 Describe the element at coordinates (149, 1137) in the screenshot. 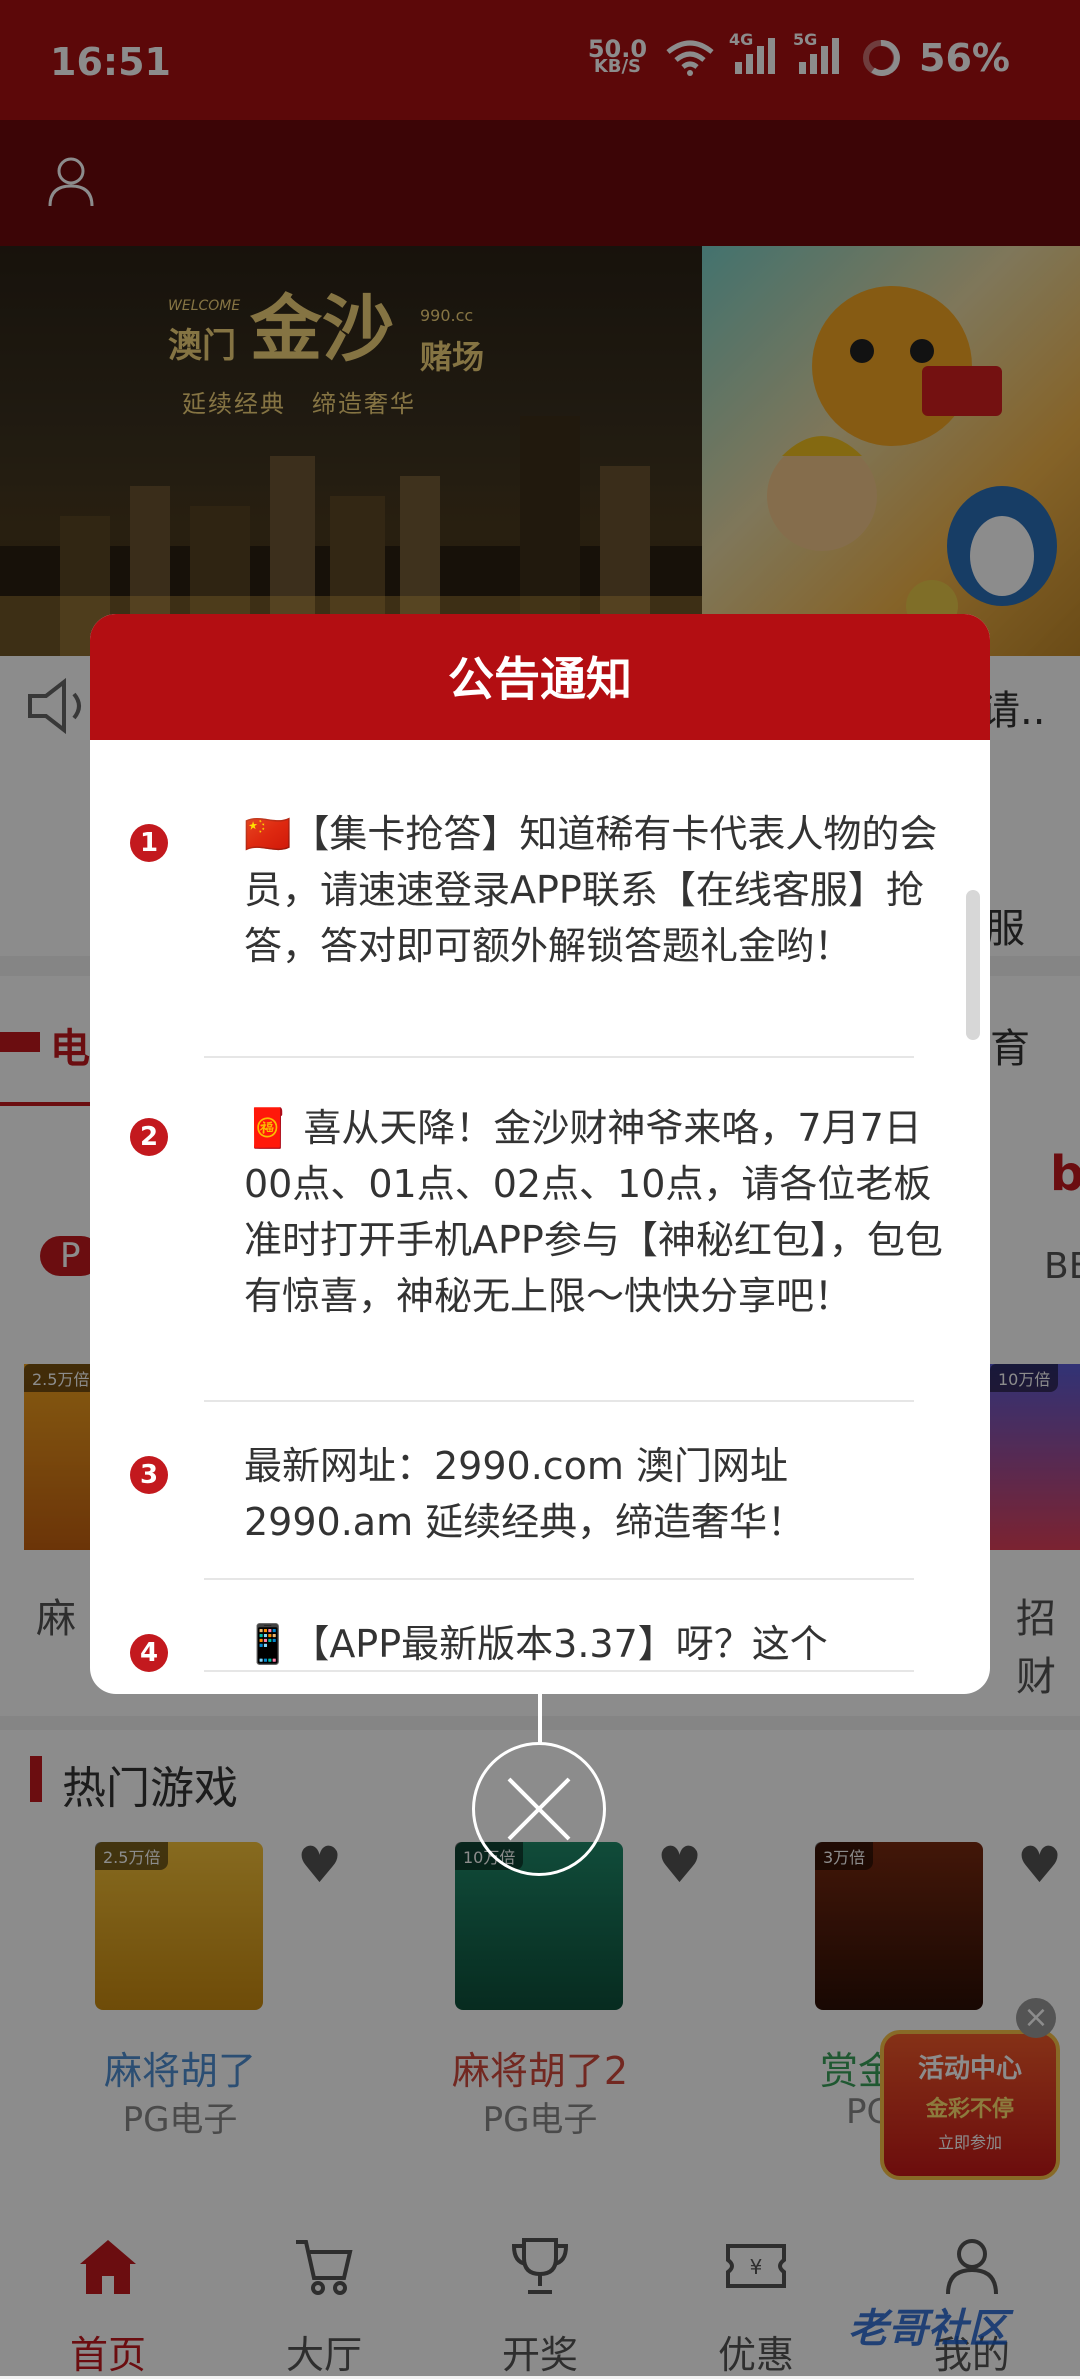

I see `item-number: 2` at that location.